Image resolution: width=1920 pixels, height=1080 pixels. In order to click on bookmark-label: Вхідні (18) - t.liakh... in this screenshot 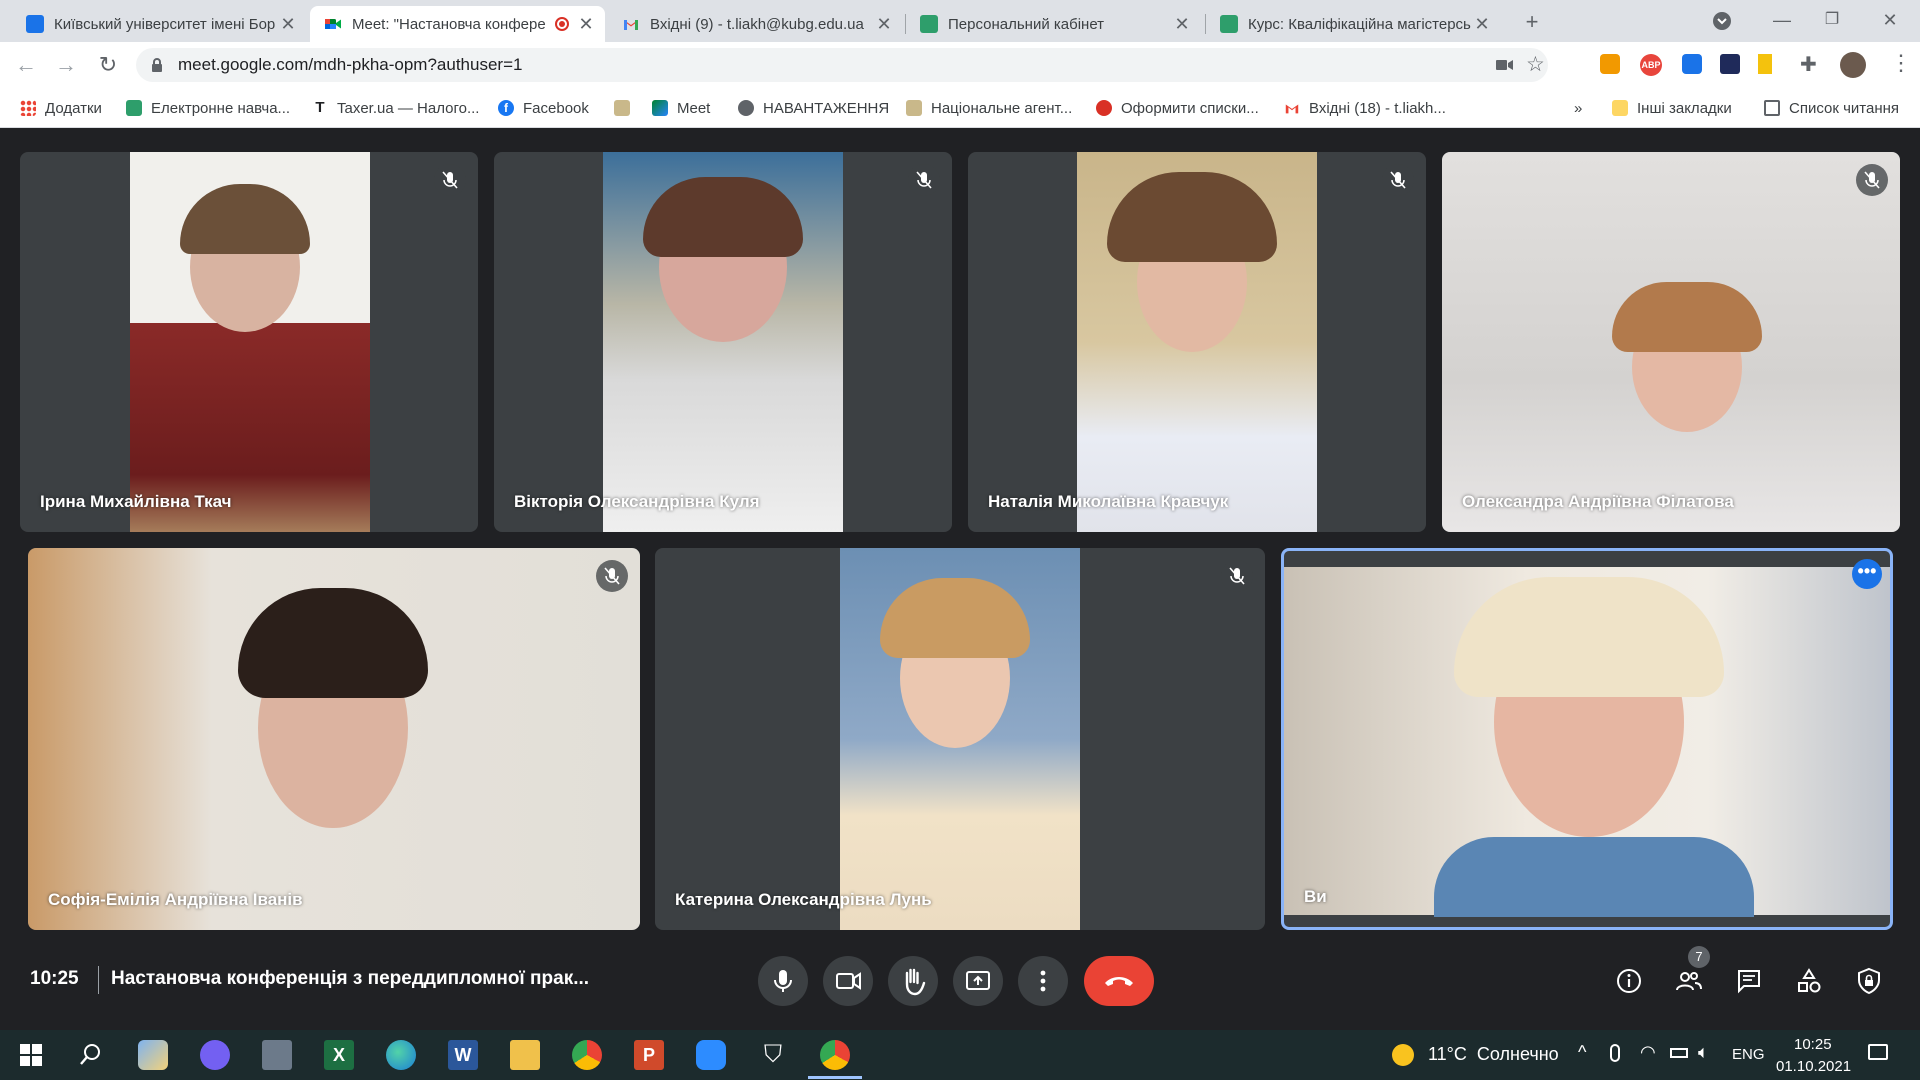, I will do `click(1377, 108)`.